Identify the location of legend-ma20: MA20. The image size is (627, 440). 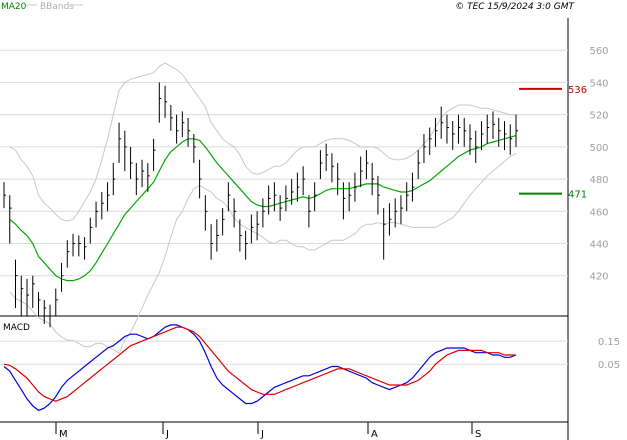
(14, 7).